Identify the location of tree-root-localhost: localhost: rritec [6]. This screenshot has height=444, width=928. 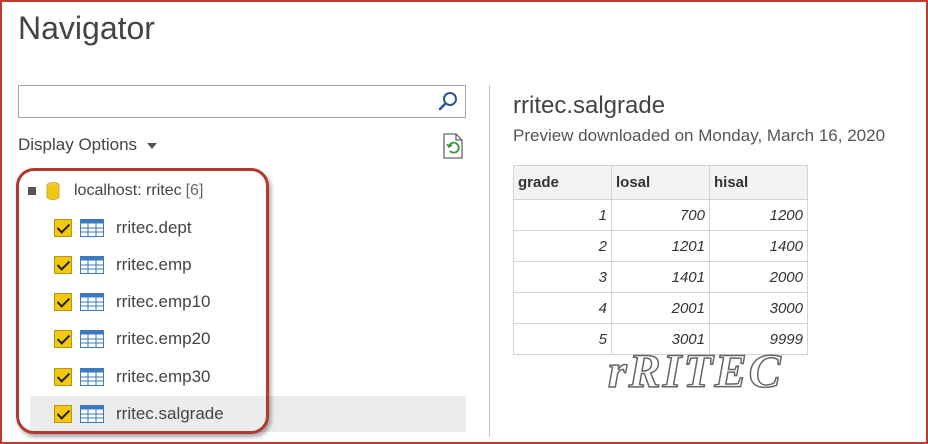
(115, 191).